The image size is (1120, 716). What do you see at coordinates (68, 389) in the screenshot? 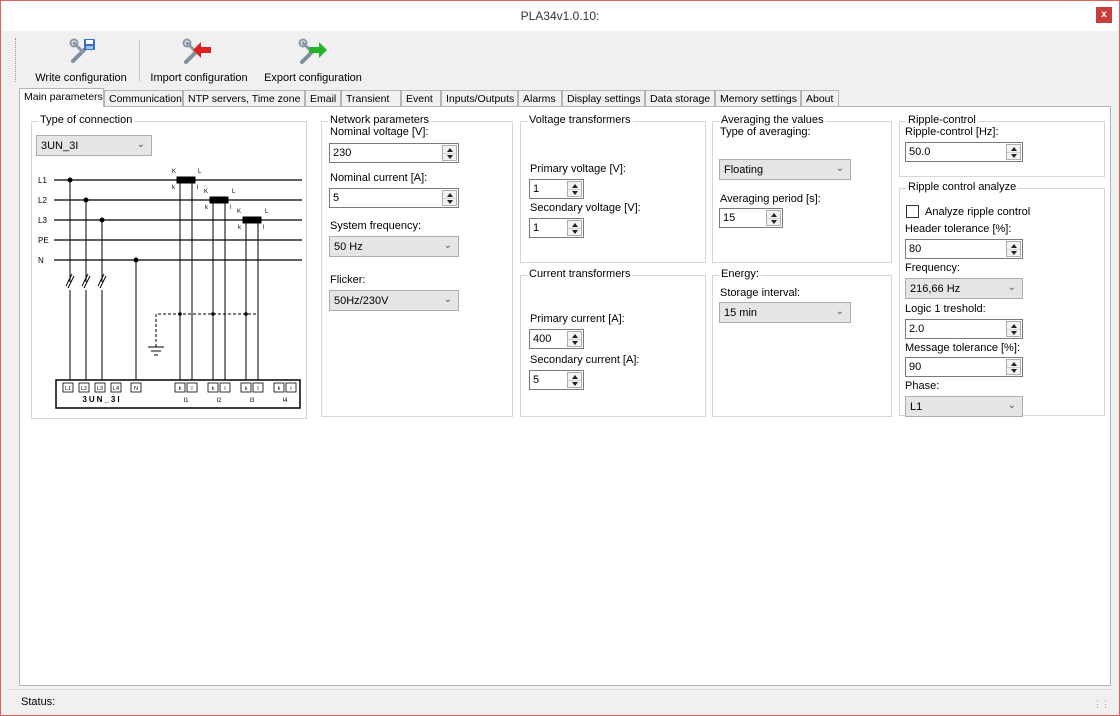
I see `terminal-l1: L1` at bounding box center [68, 389].